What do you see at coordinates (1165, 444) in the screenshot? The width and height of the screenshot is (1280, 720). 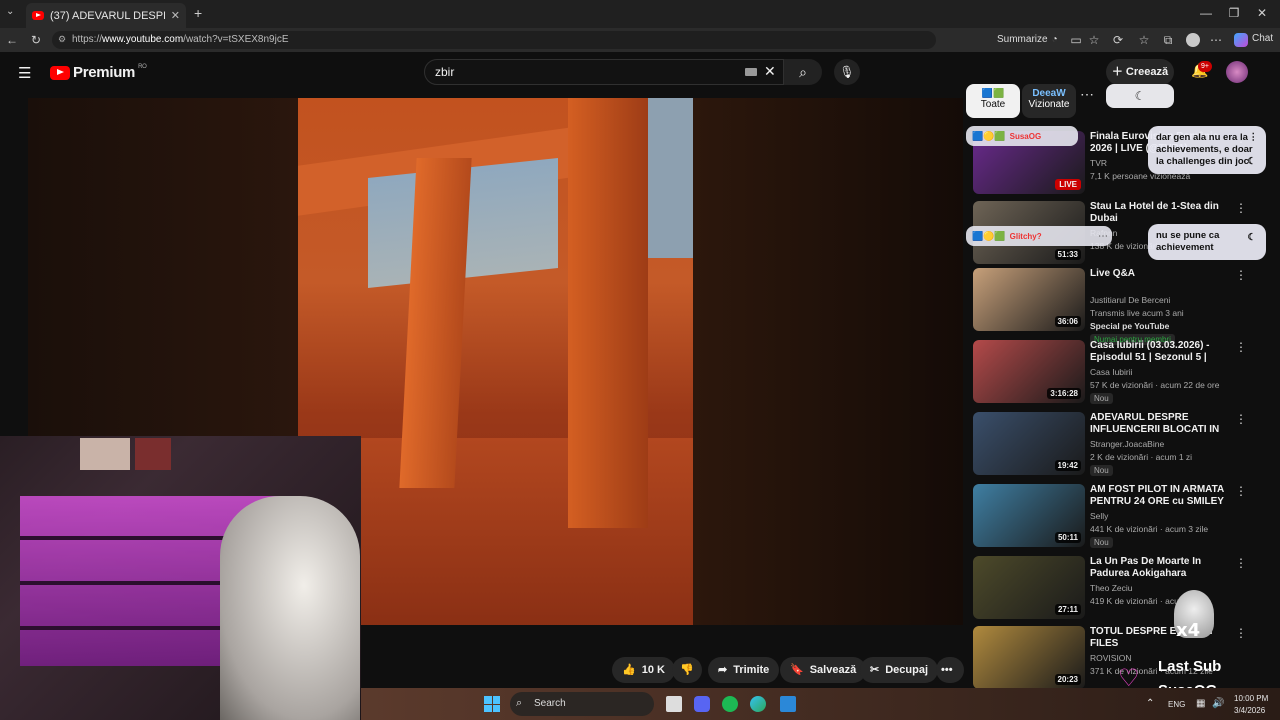 I see `channel-name: Stranger.JoacaBine` at bounding box center [1165, 444].